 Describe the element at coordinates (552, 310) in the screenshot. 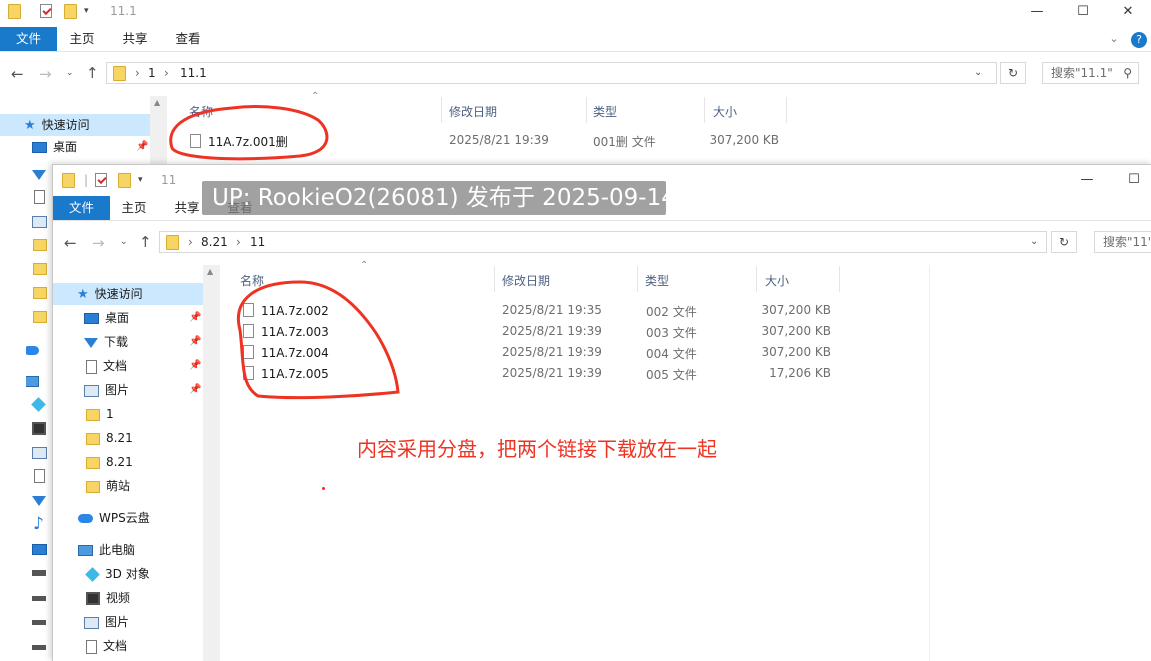

I see `file-date: 2025/8/21 19:35` at that location.